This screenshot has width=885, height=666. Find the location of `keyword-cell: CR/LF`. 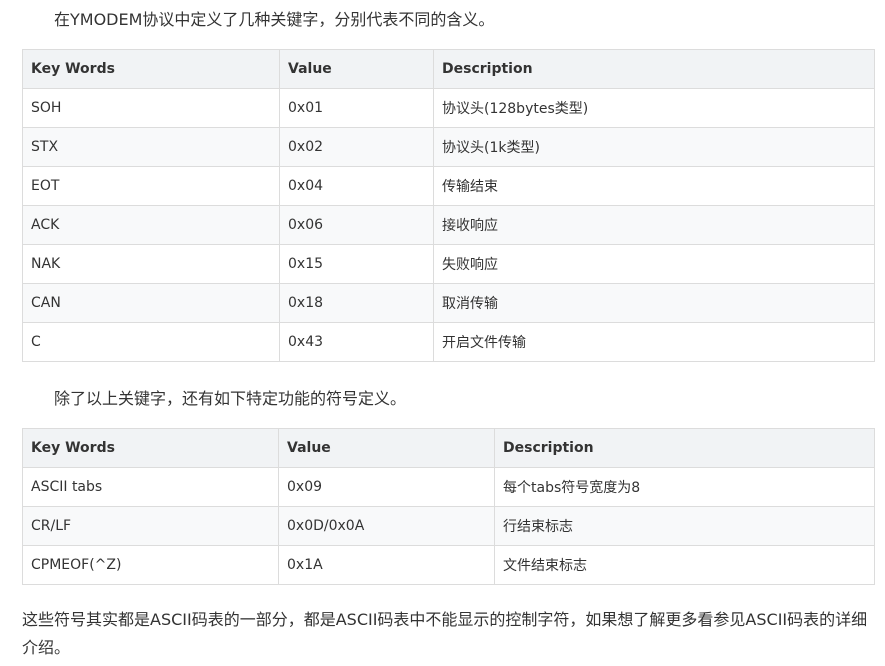

keyword-cell: CR/LF is located at coordinates (150, 526).